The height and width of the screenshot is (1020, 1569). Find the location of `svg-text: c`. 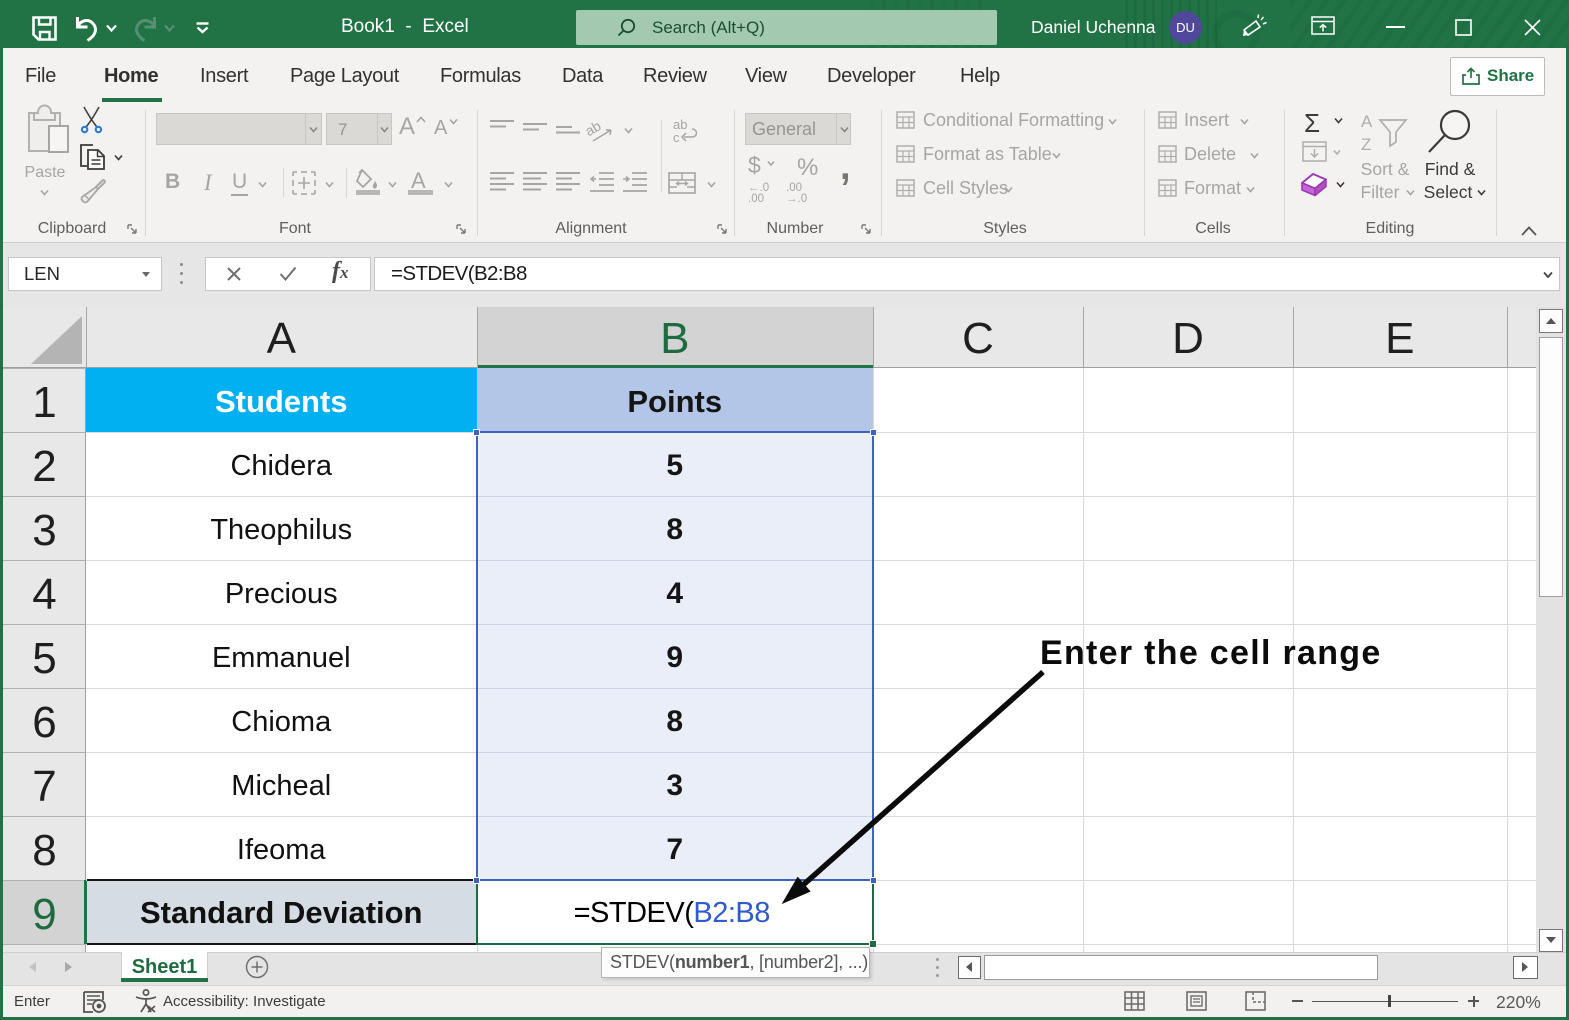

svg-text: c is located at coordinates (676, 137).